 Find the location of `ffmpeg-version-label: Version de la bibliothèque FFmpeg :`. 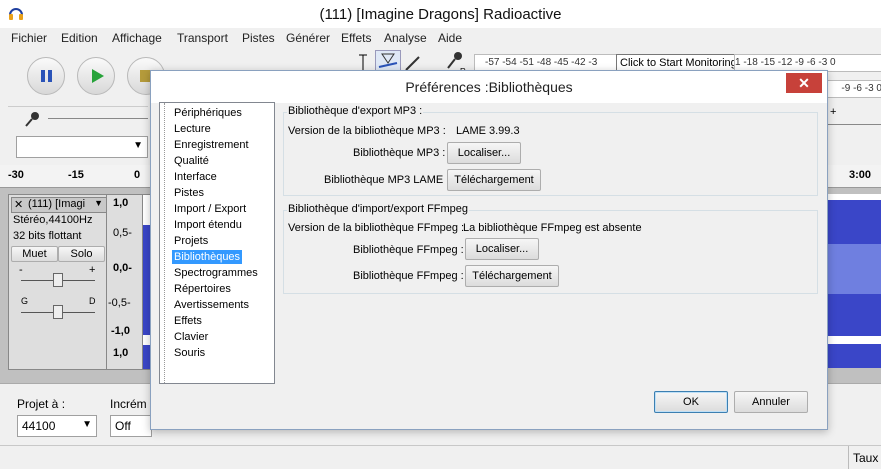

ffmpeg-version-label: Version de la bibliothèque FFmpeg : is located at coordinates (376, 228).